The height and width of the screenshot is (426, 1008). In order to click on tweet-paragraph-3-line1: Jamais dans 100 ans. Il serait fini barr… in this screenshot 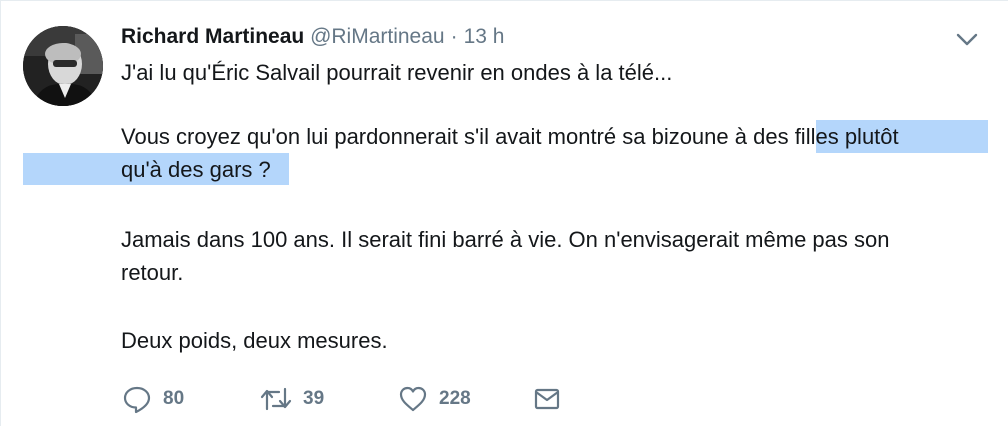, I will do `click(505, 239)`.